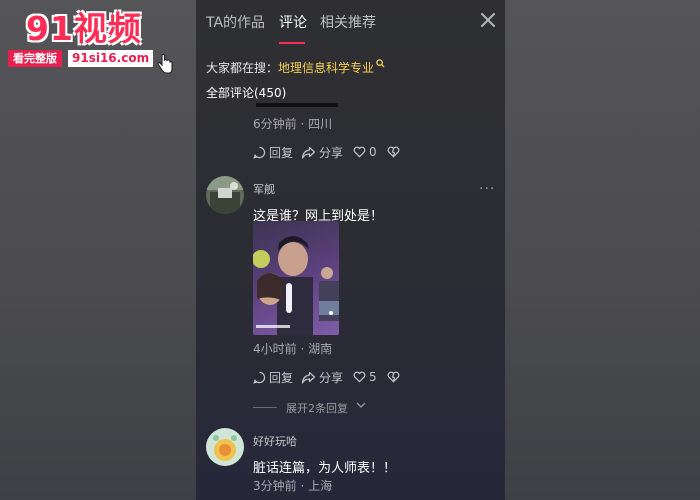 Image resolution: width=700 pixels, height=500 pixels. Describe the element at coordinates (488, 20) in the screenshot. I see `close-icon` at that location.